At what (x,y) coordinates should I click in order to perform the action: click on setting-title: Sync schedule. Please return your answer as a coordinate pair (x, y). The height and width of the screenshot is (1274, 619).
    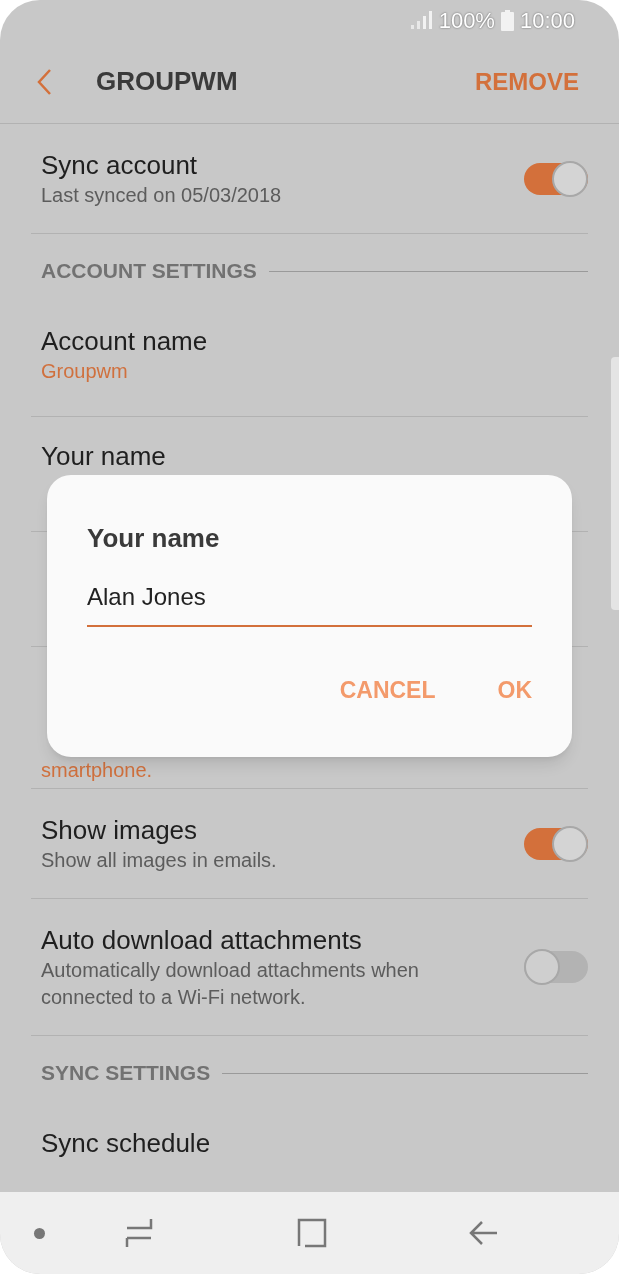
    Looking at the image, I should click on (126, 1143).